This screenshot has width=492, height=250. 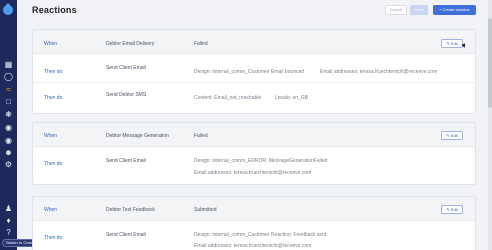 What do you see at coordinates (419, 10) in the screenshot?
I see `save-button: Save` at bounding box center [419, 10].